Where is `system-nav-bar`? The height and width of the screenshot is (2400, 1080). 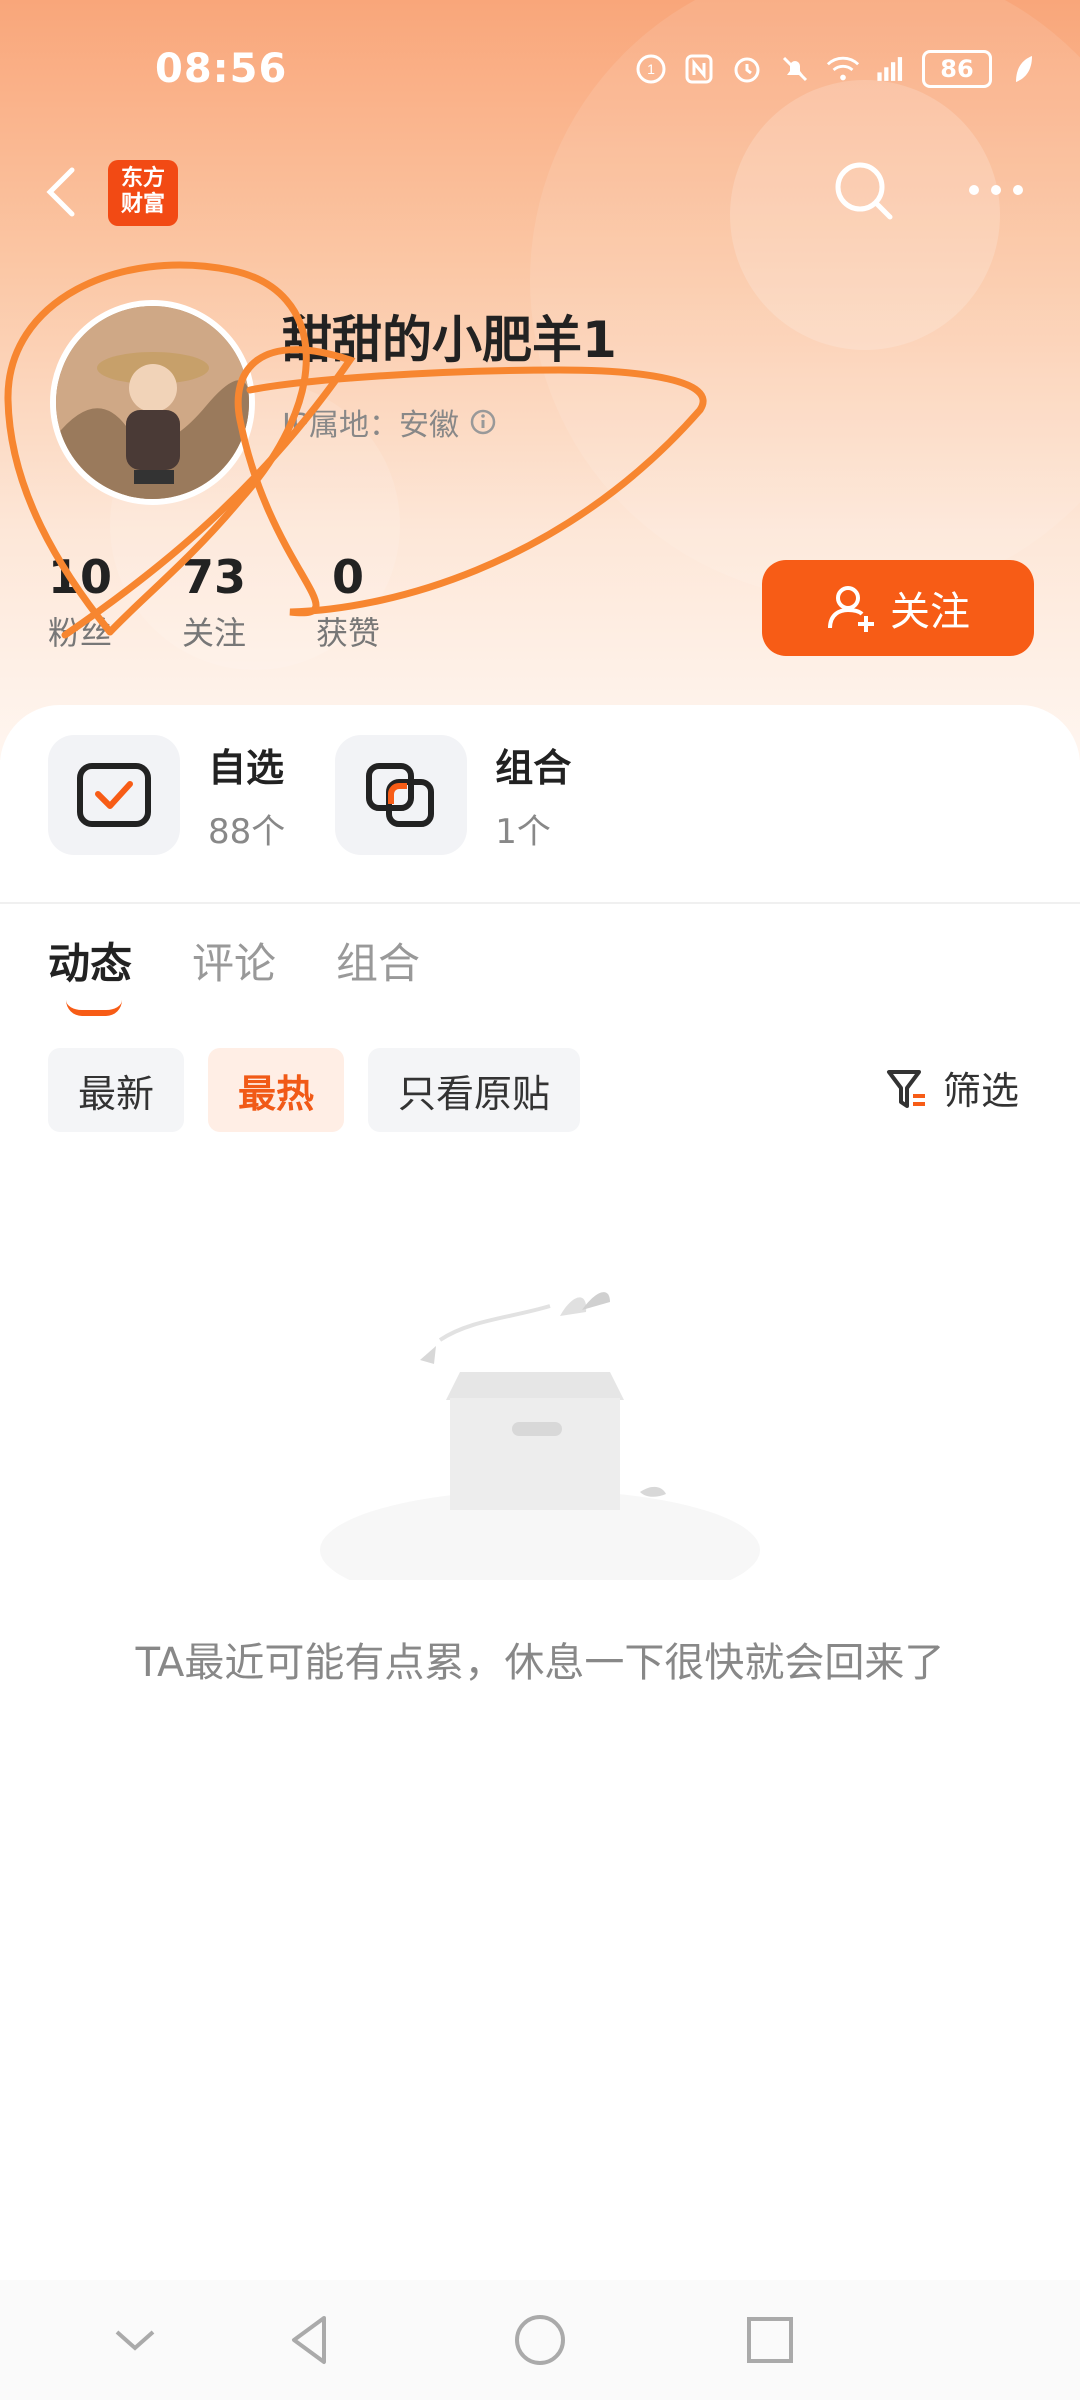 system-nav-bar is located at coordinates (540, 2340).